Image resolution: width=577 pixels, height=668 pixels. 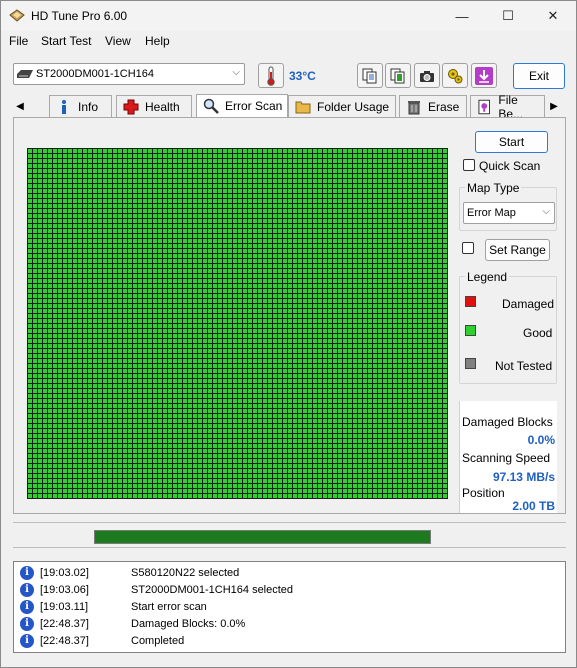 I want to click on tab-info: Info, so click(x=80, y=106).